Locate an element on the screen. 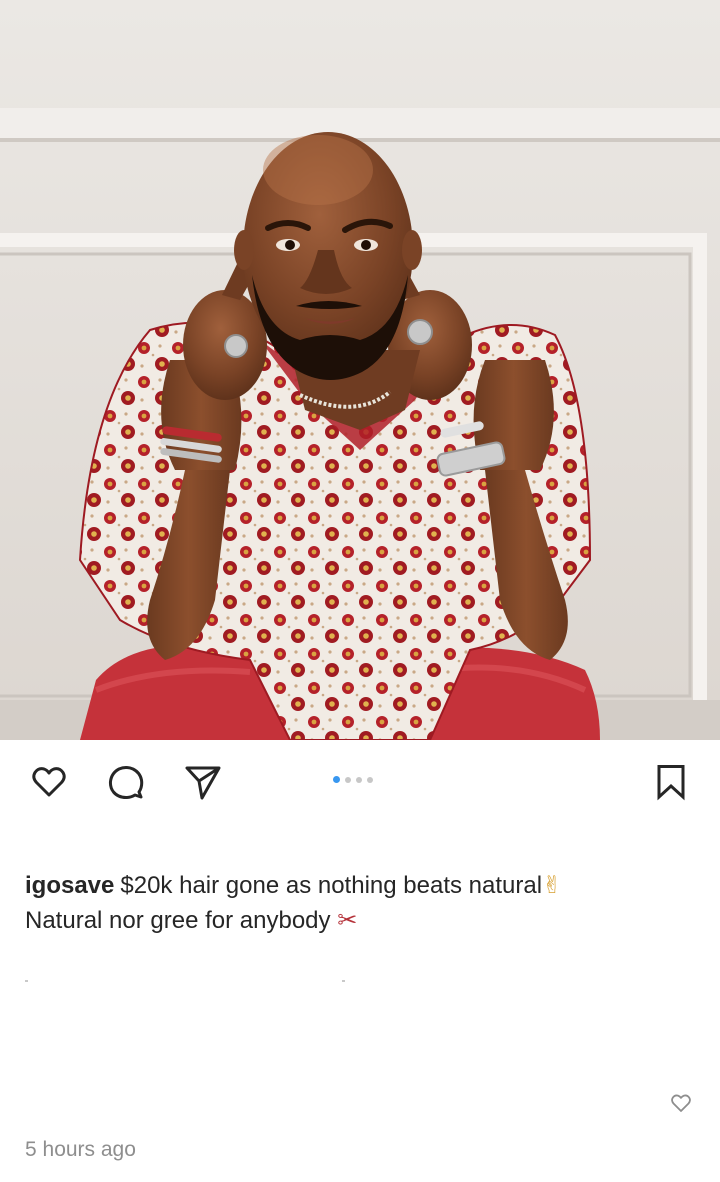  caption-username: igosave is located at coordinates (69, 885).